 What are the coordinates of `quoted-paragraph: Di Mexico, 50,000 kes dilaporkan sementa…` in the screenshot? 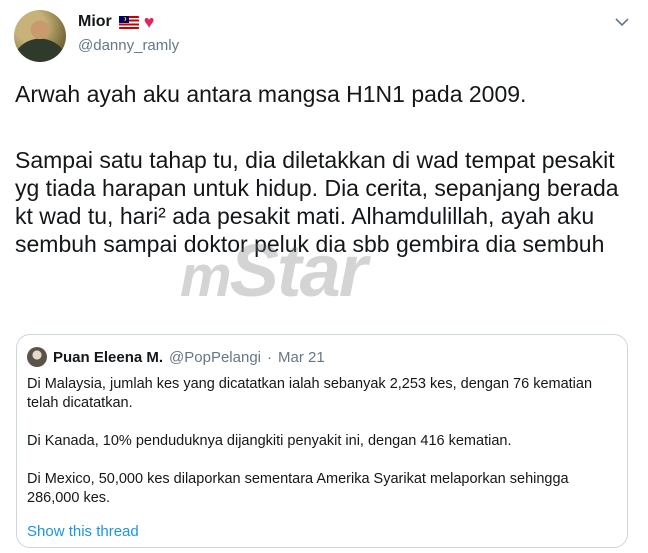 It's located at (298, 488).